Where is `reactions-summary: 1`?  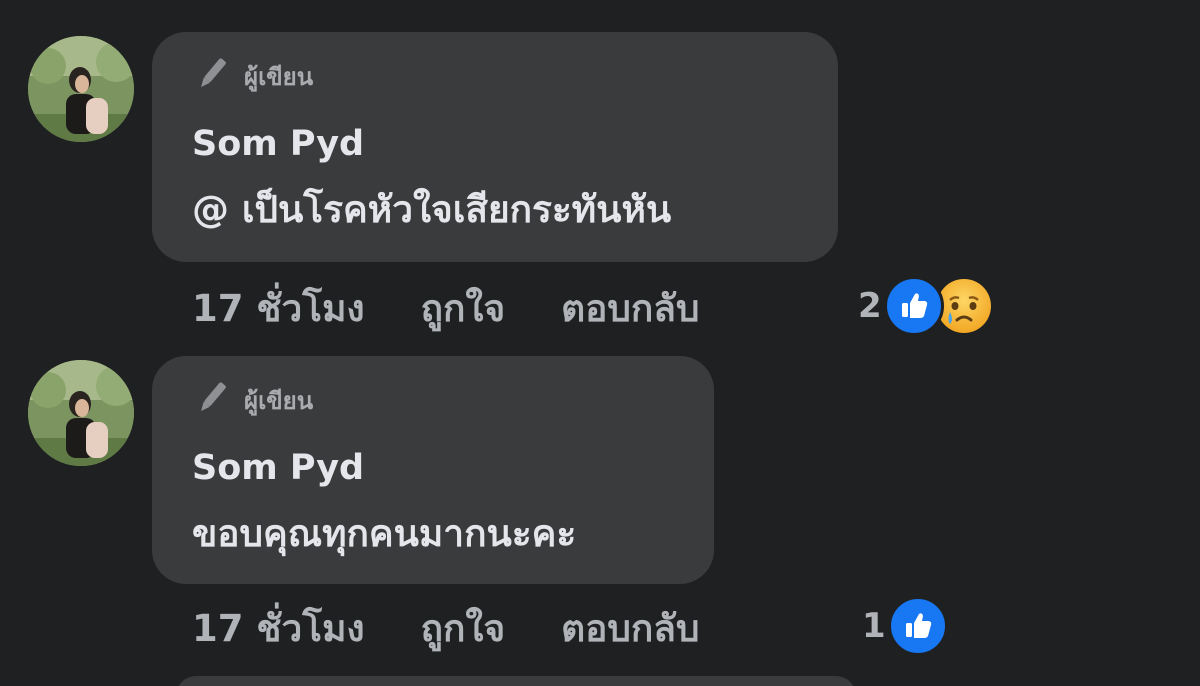
reactions-summary: 1 is located at coordinates (905, 626).